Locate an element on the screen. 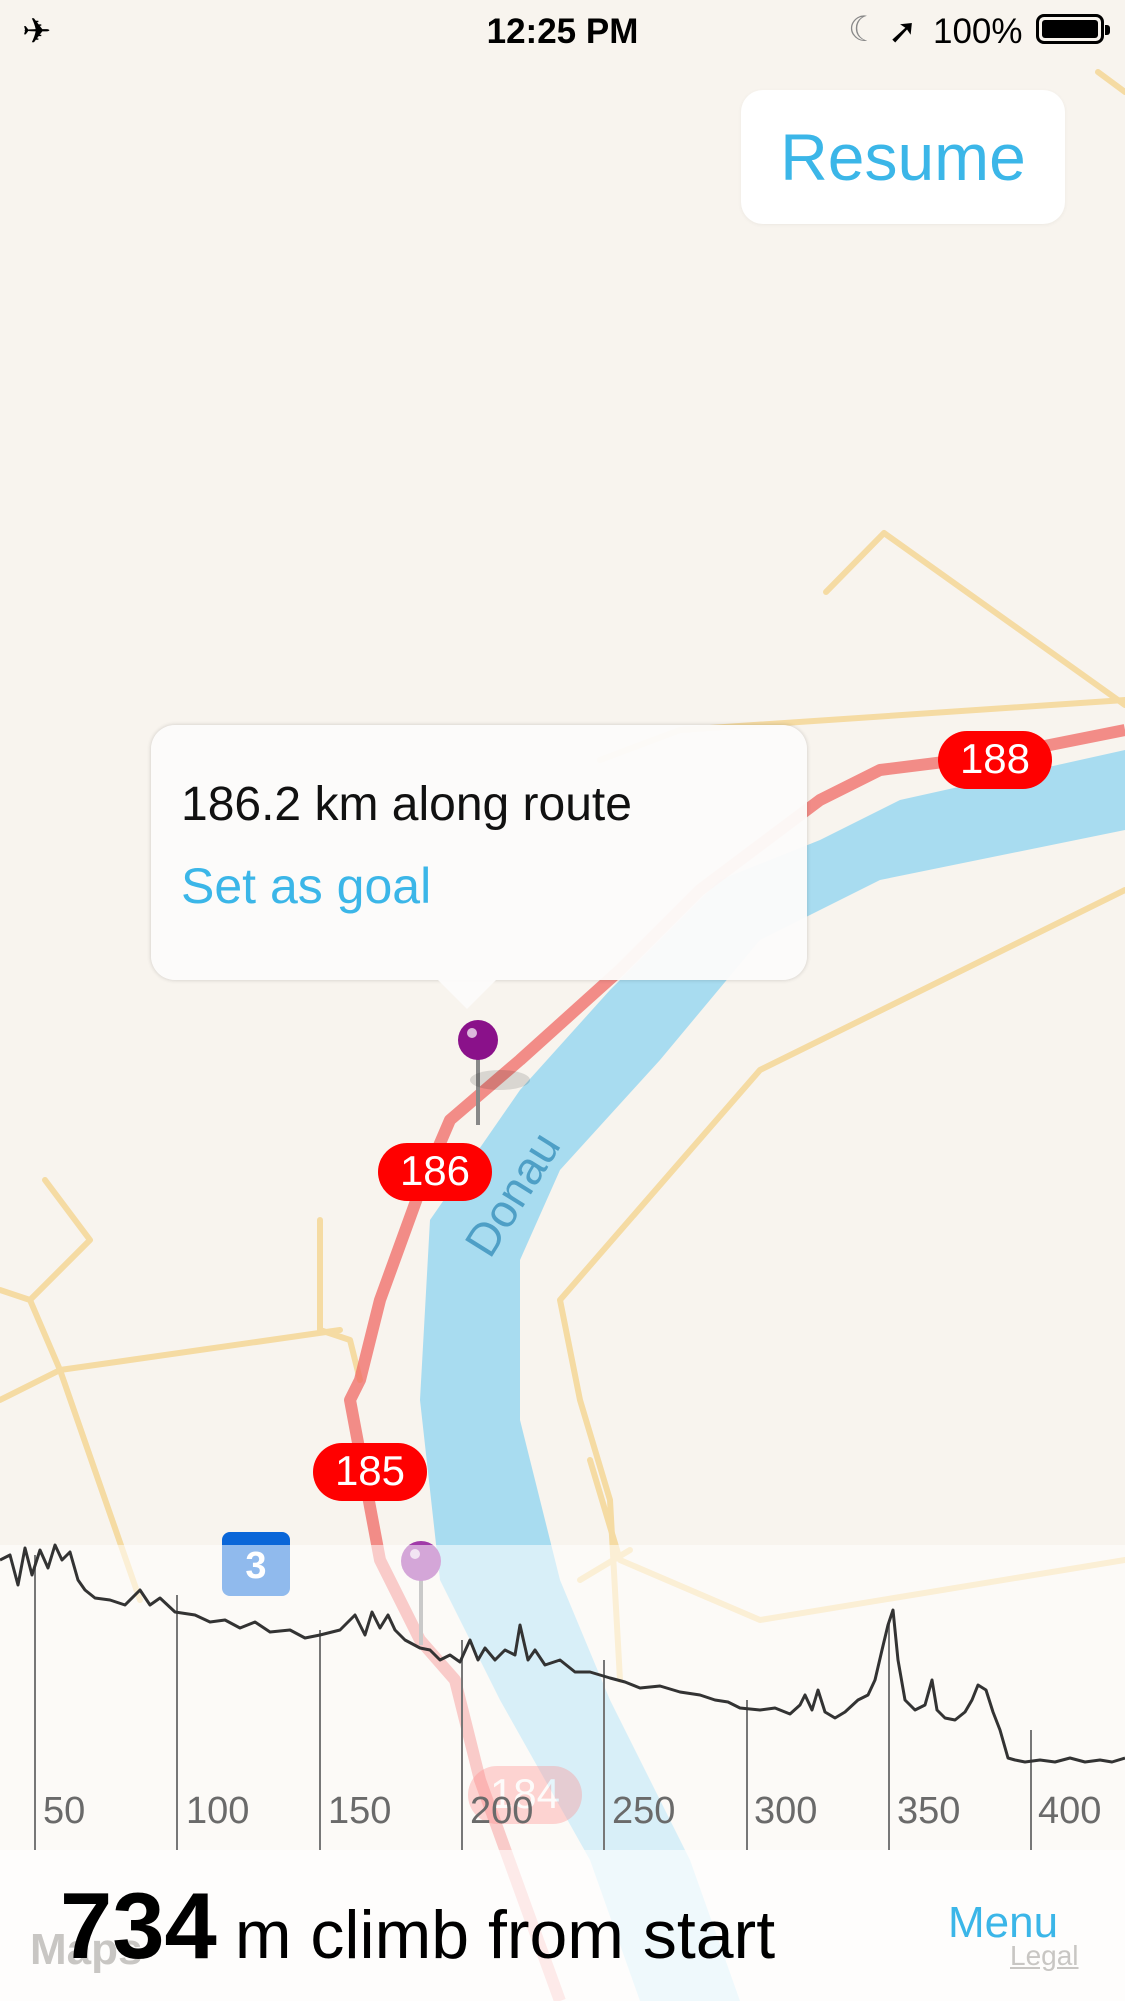 The height and width of the screenshot is (2001, 1125). km-marker-188: 188 is located at coordinates (995, 760).